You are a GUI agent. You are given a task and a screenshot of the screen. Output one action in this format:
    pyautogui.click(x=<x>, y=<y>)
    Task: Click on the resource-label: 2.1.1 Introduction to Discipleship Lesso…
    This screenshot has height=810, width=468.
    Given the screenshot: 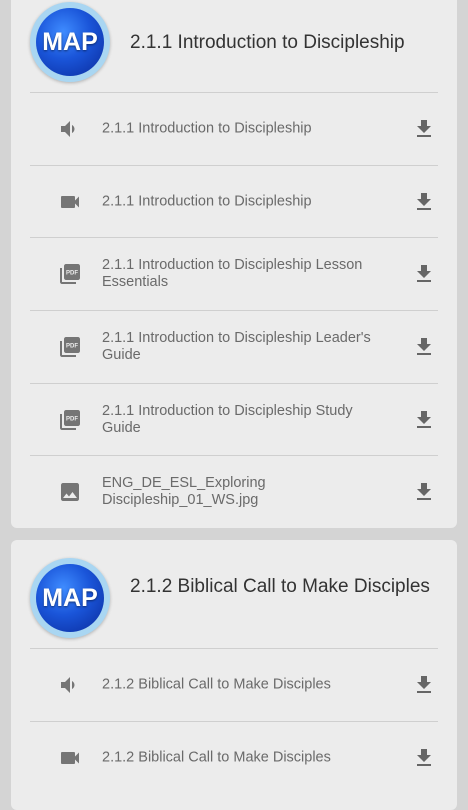 What is the action you would take?
    pyautogui.click(x=232, y=273)
    